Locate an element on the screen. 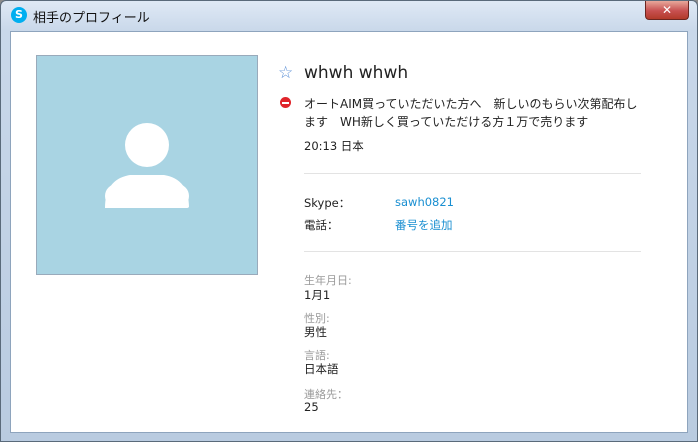  default-user-silhouette-icon is located at coordinates (147, 165).